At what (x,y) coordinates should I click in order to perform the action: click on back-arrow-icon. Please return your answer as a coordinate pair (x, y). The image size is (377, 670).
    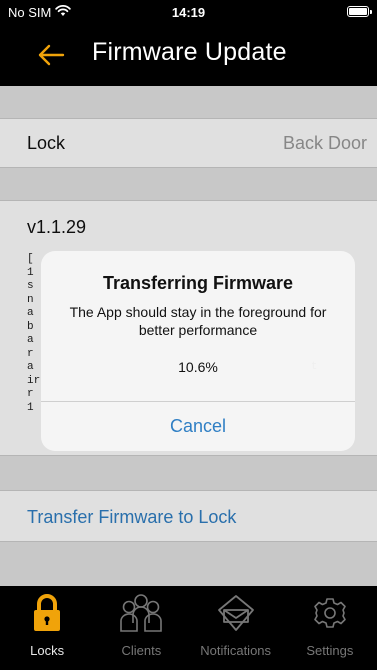
    Looking at the image, I should click on (51, 55).